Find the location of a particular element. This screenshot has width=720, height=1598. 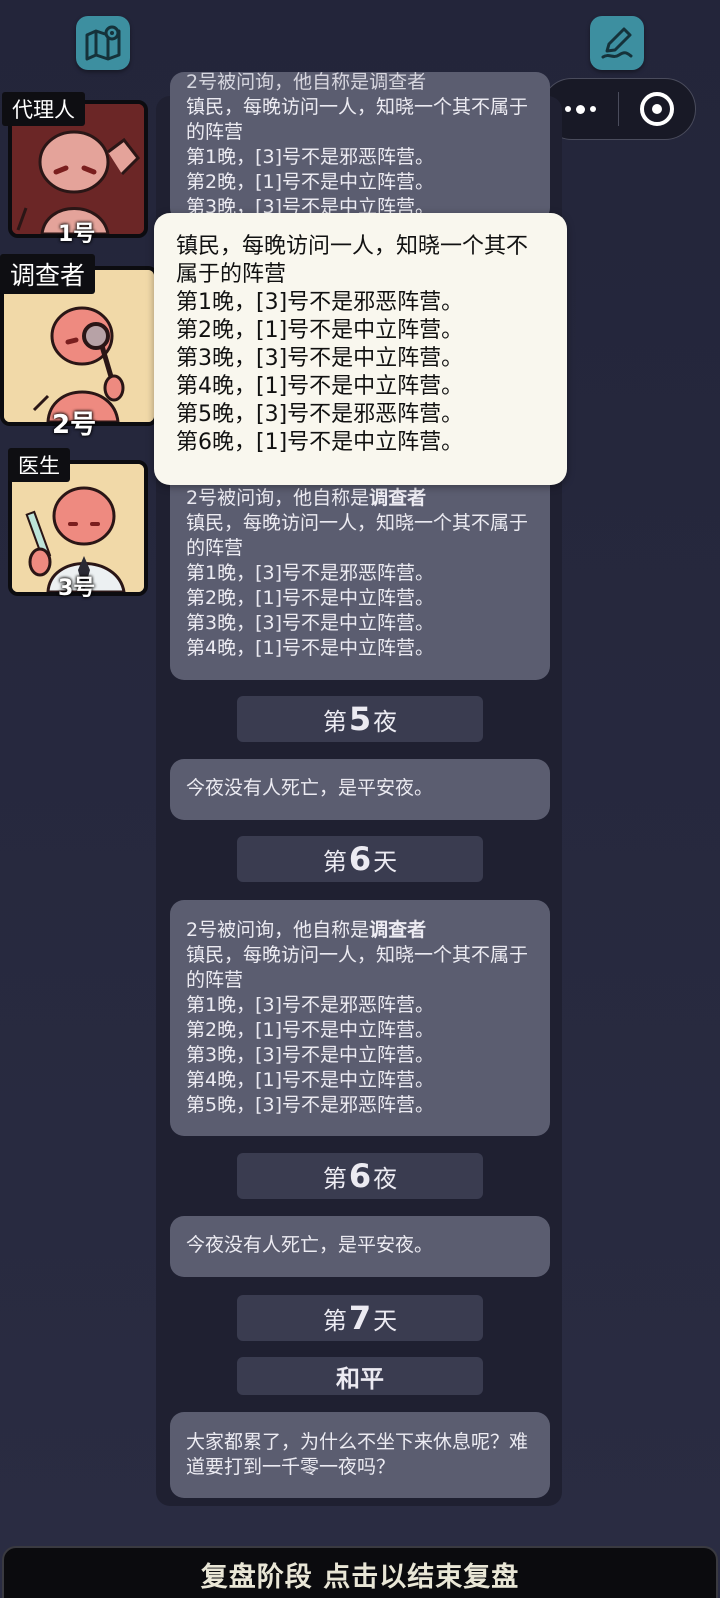

role-tag: 调查者 is located at coordinates (48, 274).